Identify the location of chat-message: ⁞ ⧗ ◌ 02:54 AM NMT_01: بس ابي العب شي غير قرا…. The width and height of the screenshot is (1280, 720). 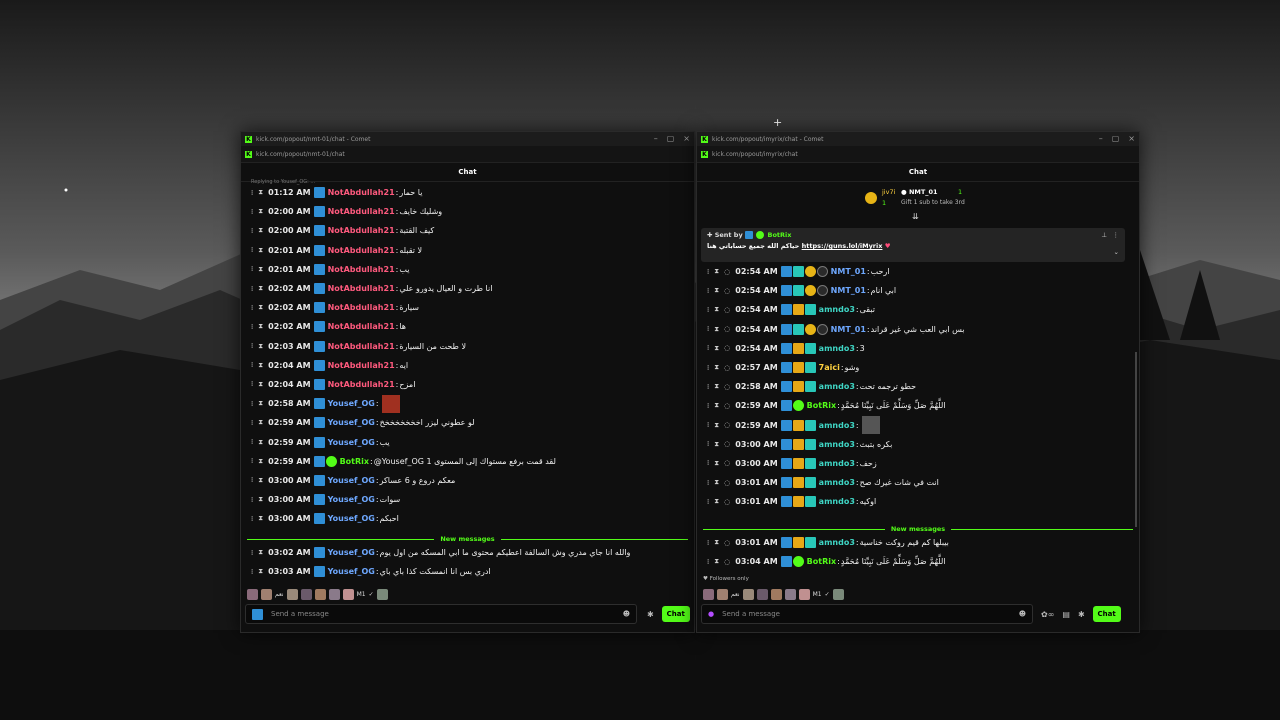
(918, 329).